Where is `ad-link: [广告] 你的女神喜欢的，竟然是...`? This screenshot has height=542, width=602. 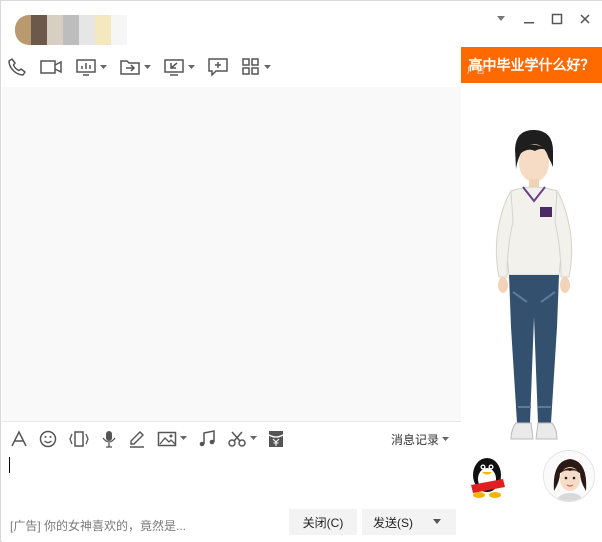 ad-link: [广告] 你的女神喜欢的，竟然是... is located at coordinates (98, 525).